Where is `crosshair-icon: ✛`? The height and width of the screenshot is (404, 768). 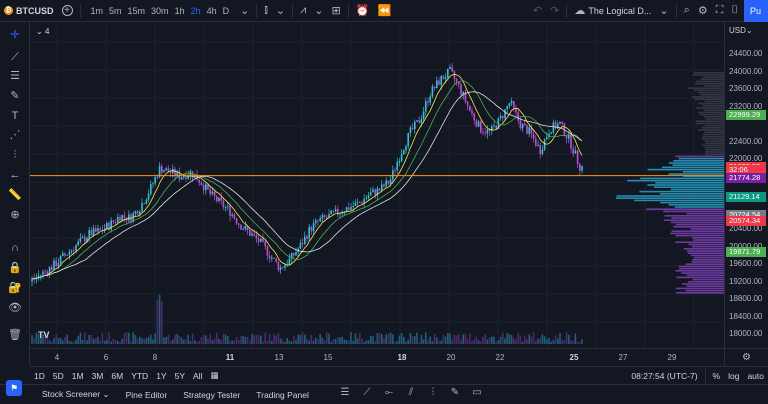
crosshair-icon: ✛ is located at coordinates (15, 35).